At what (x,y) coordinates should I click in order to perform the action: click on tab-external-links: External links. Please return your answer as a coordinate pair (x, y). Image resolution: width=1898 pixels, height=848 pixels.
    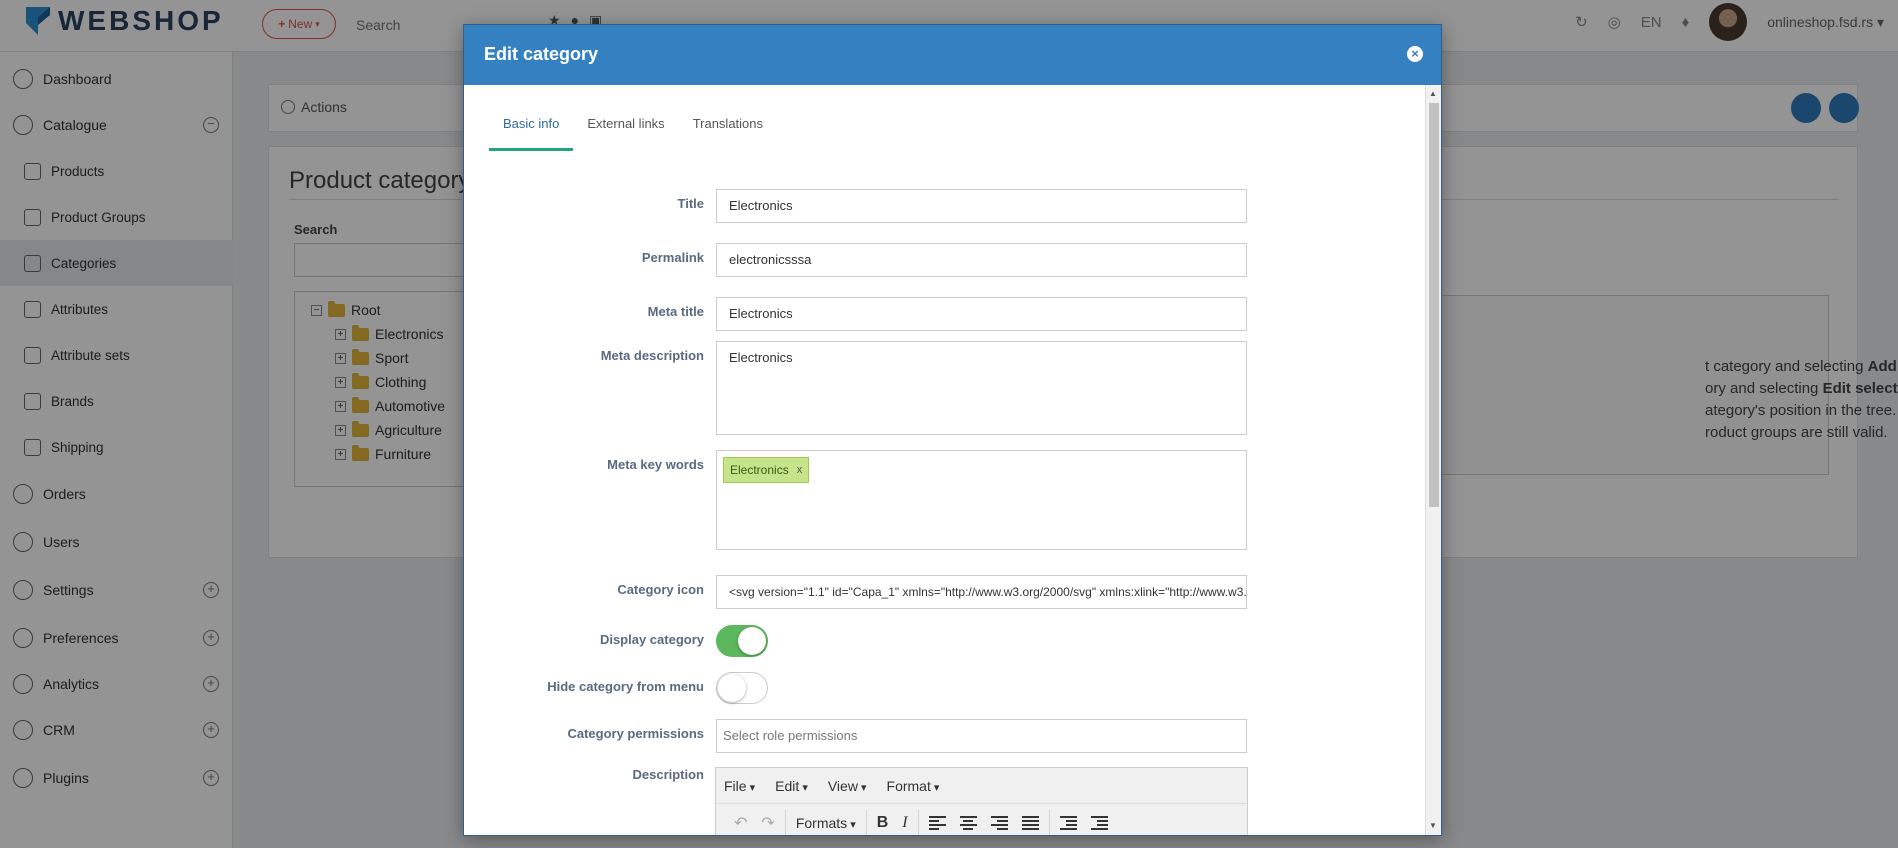
    Looking at the image, I should click on (625, 132).